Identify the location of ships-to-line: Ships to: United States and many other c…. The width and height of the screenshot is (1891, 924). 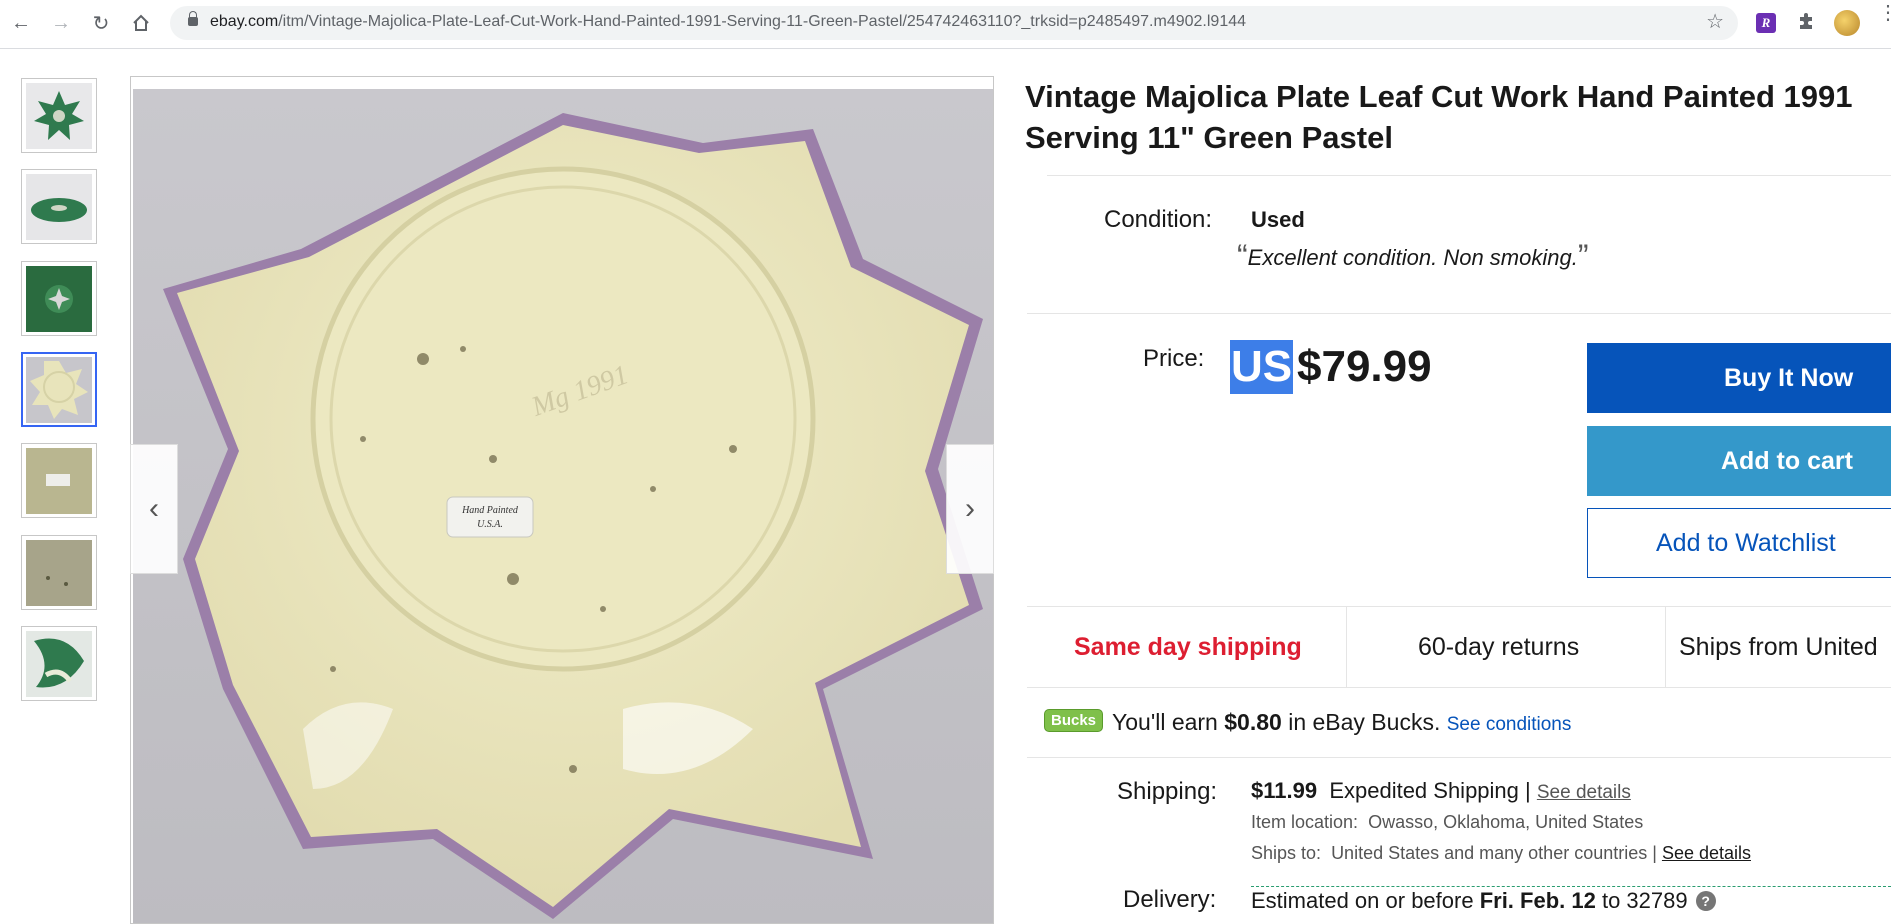
(1501, 853).